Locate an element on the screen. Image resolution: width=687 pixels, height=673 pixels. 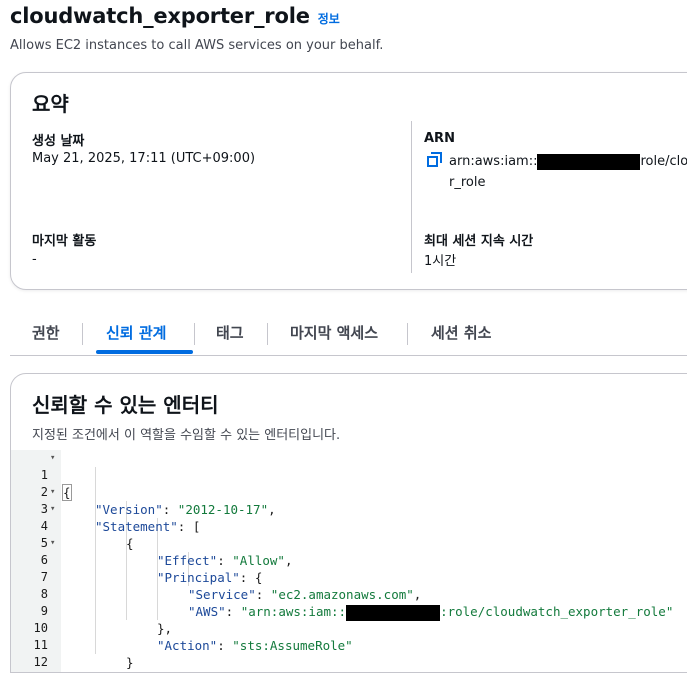
trusted-entities-description: 지정된 조건에서 이 역할을 수임할 수 있는 엔터티입니다. is located at coordinates (186, 435).